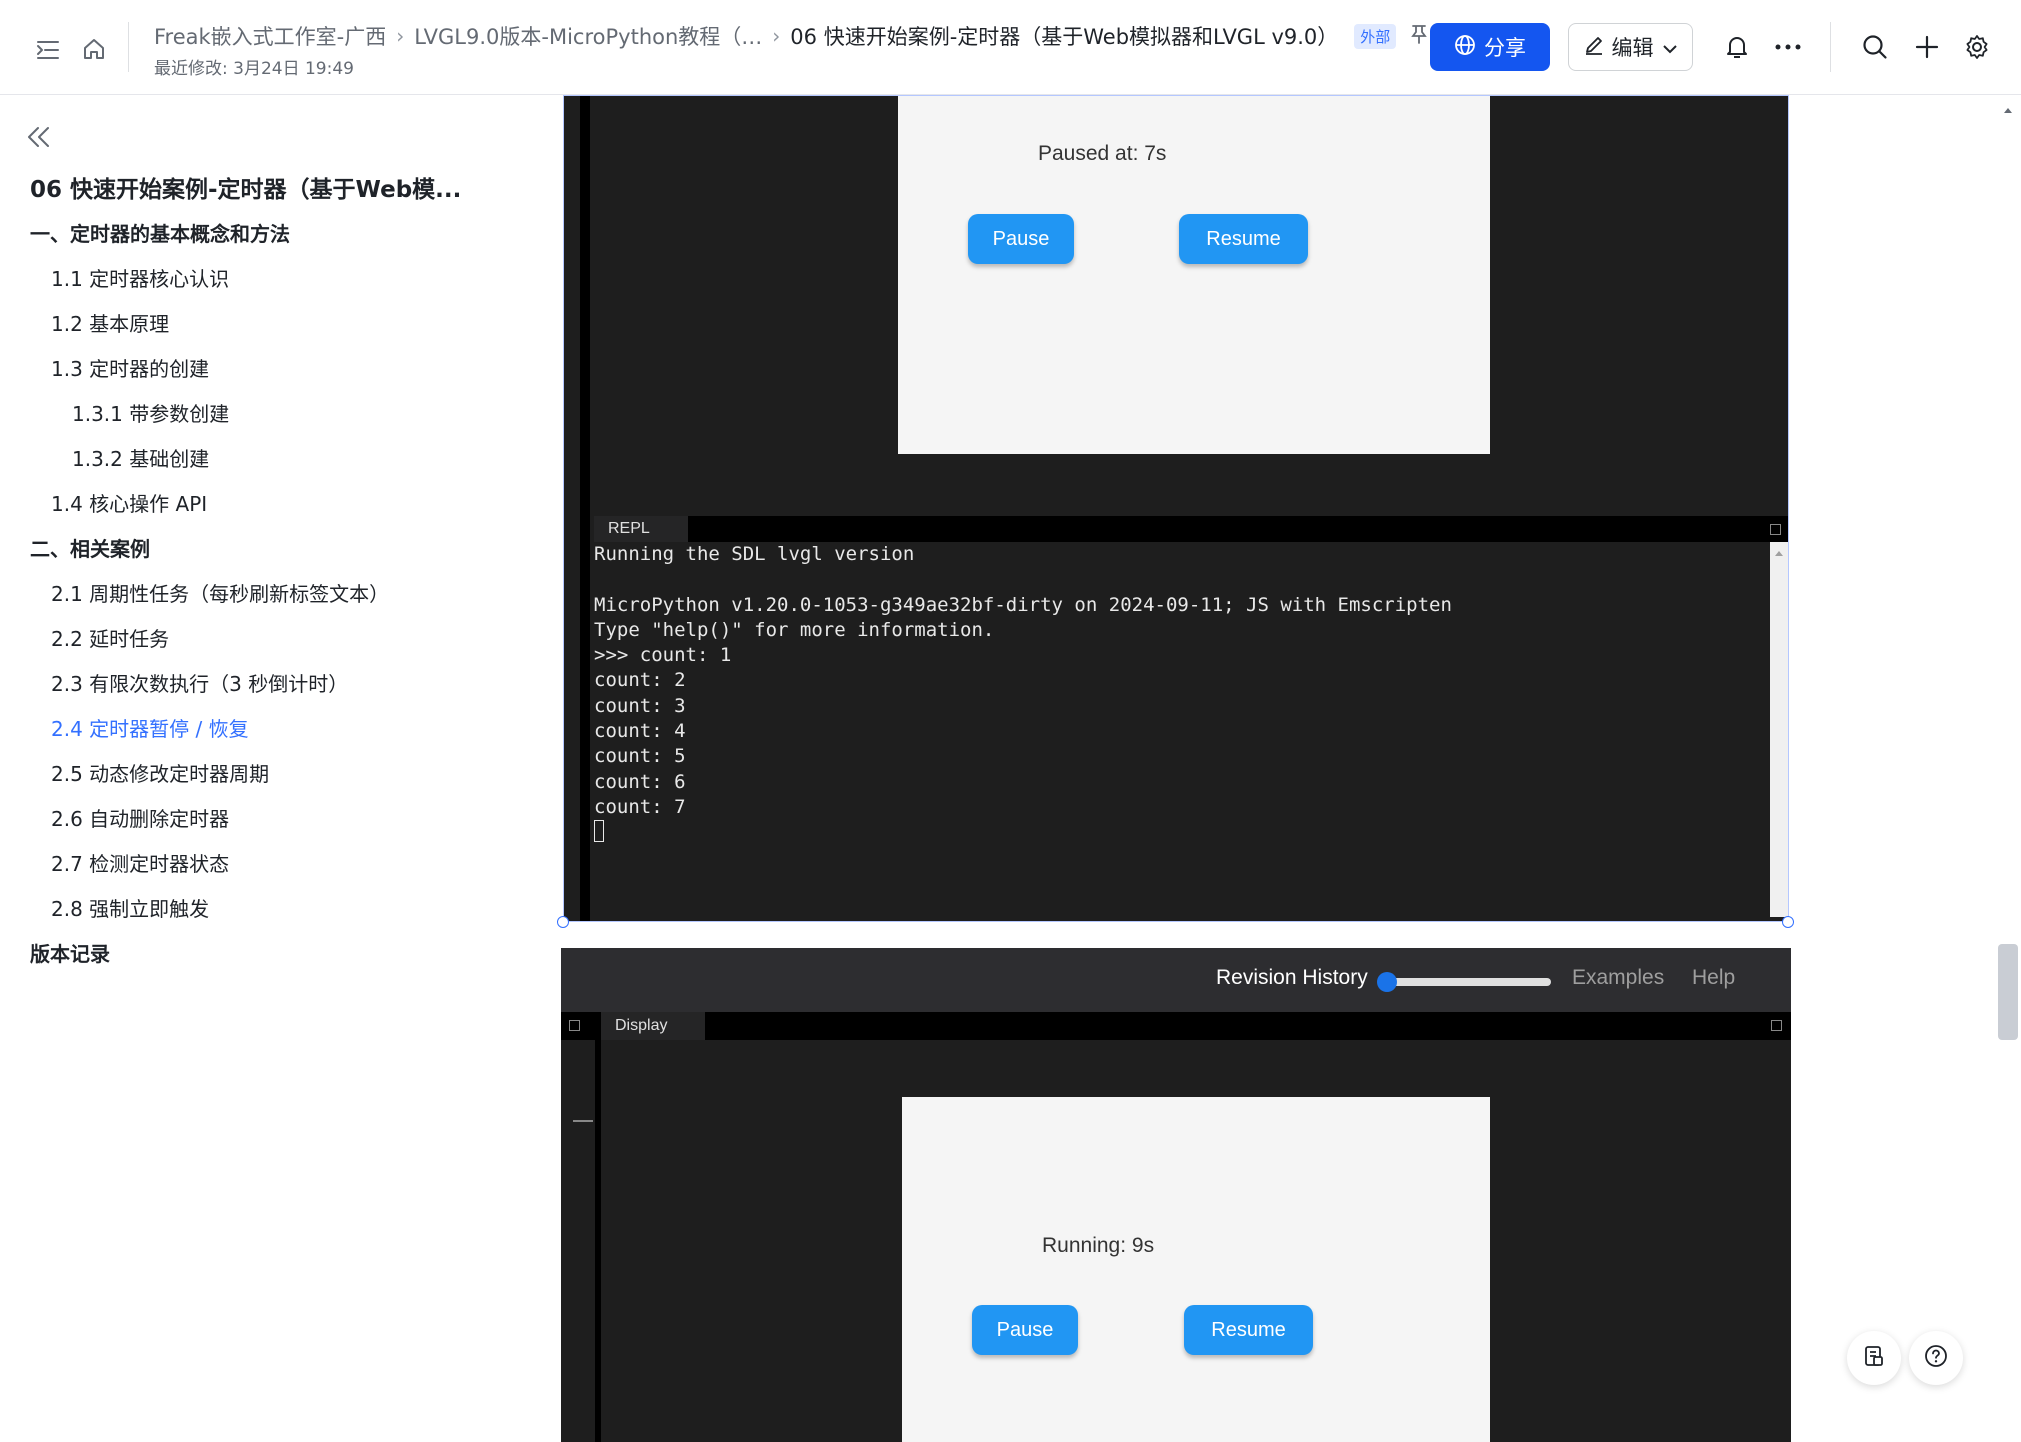 This screenshot has height=1442, width=2021. What do you see at coordinates (41, 141) in the screenshot?
I see `collapse-sidebar-icon` at bounding box center [41, 141].